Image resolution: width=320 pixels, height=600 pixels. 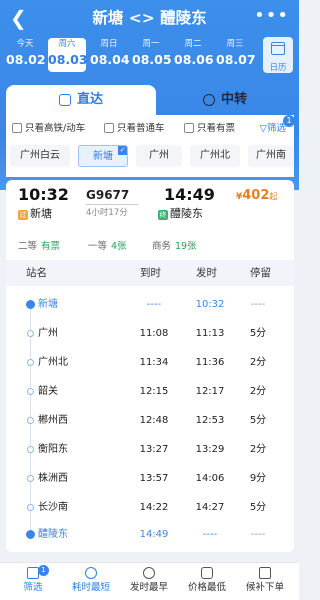 I want to click on seat-class: 商务, so click(x=162, y=246).